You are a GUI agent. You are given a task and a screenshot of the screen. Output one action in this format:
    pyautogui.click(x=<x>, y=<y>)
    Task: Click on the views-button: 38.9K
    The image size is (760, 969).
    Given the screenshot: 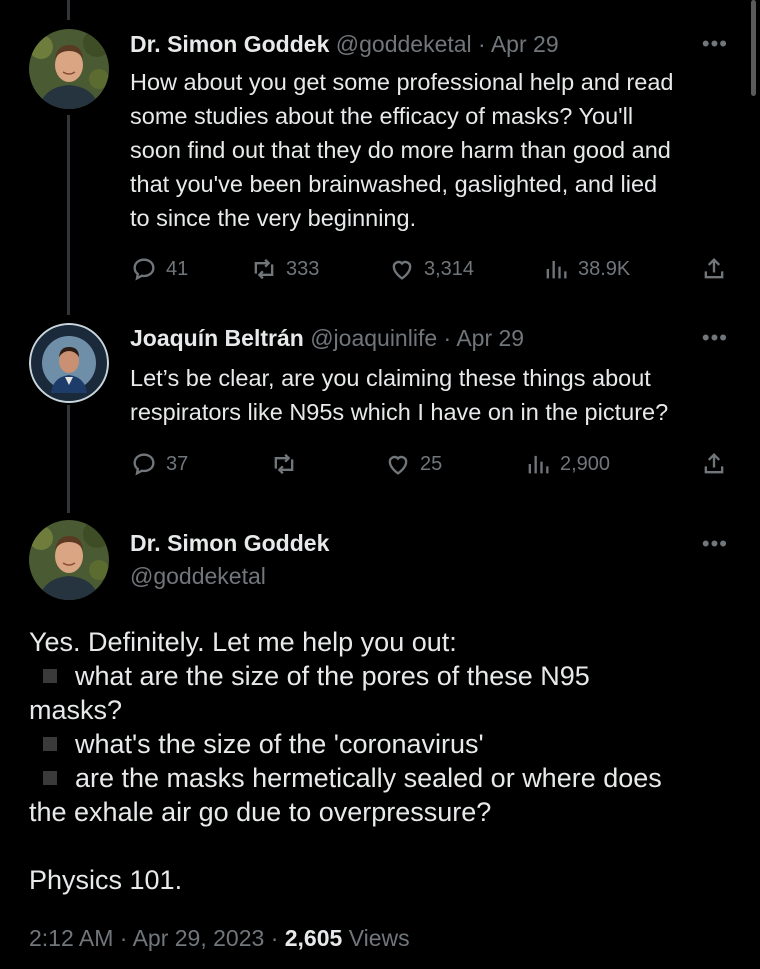 What is the action you would take?
    pyautogui.click(x=586, y=269)
    